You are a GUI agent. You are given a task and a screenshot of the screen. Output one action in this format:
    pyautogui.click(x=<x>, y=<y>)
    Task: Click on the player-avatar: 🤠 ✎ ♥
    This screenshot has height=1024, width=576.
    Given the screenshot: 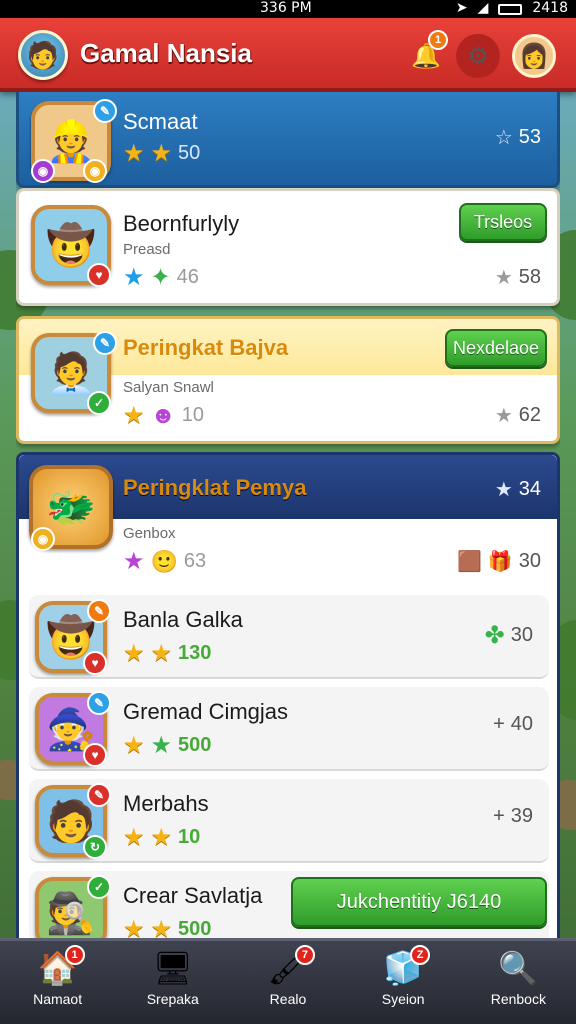 What is the action you would take?
    pyautogui.click(x=73, y=637)
    